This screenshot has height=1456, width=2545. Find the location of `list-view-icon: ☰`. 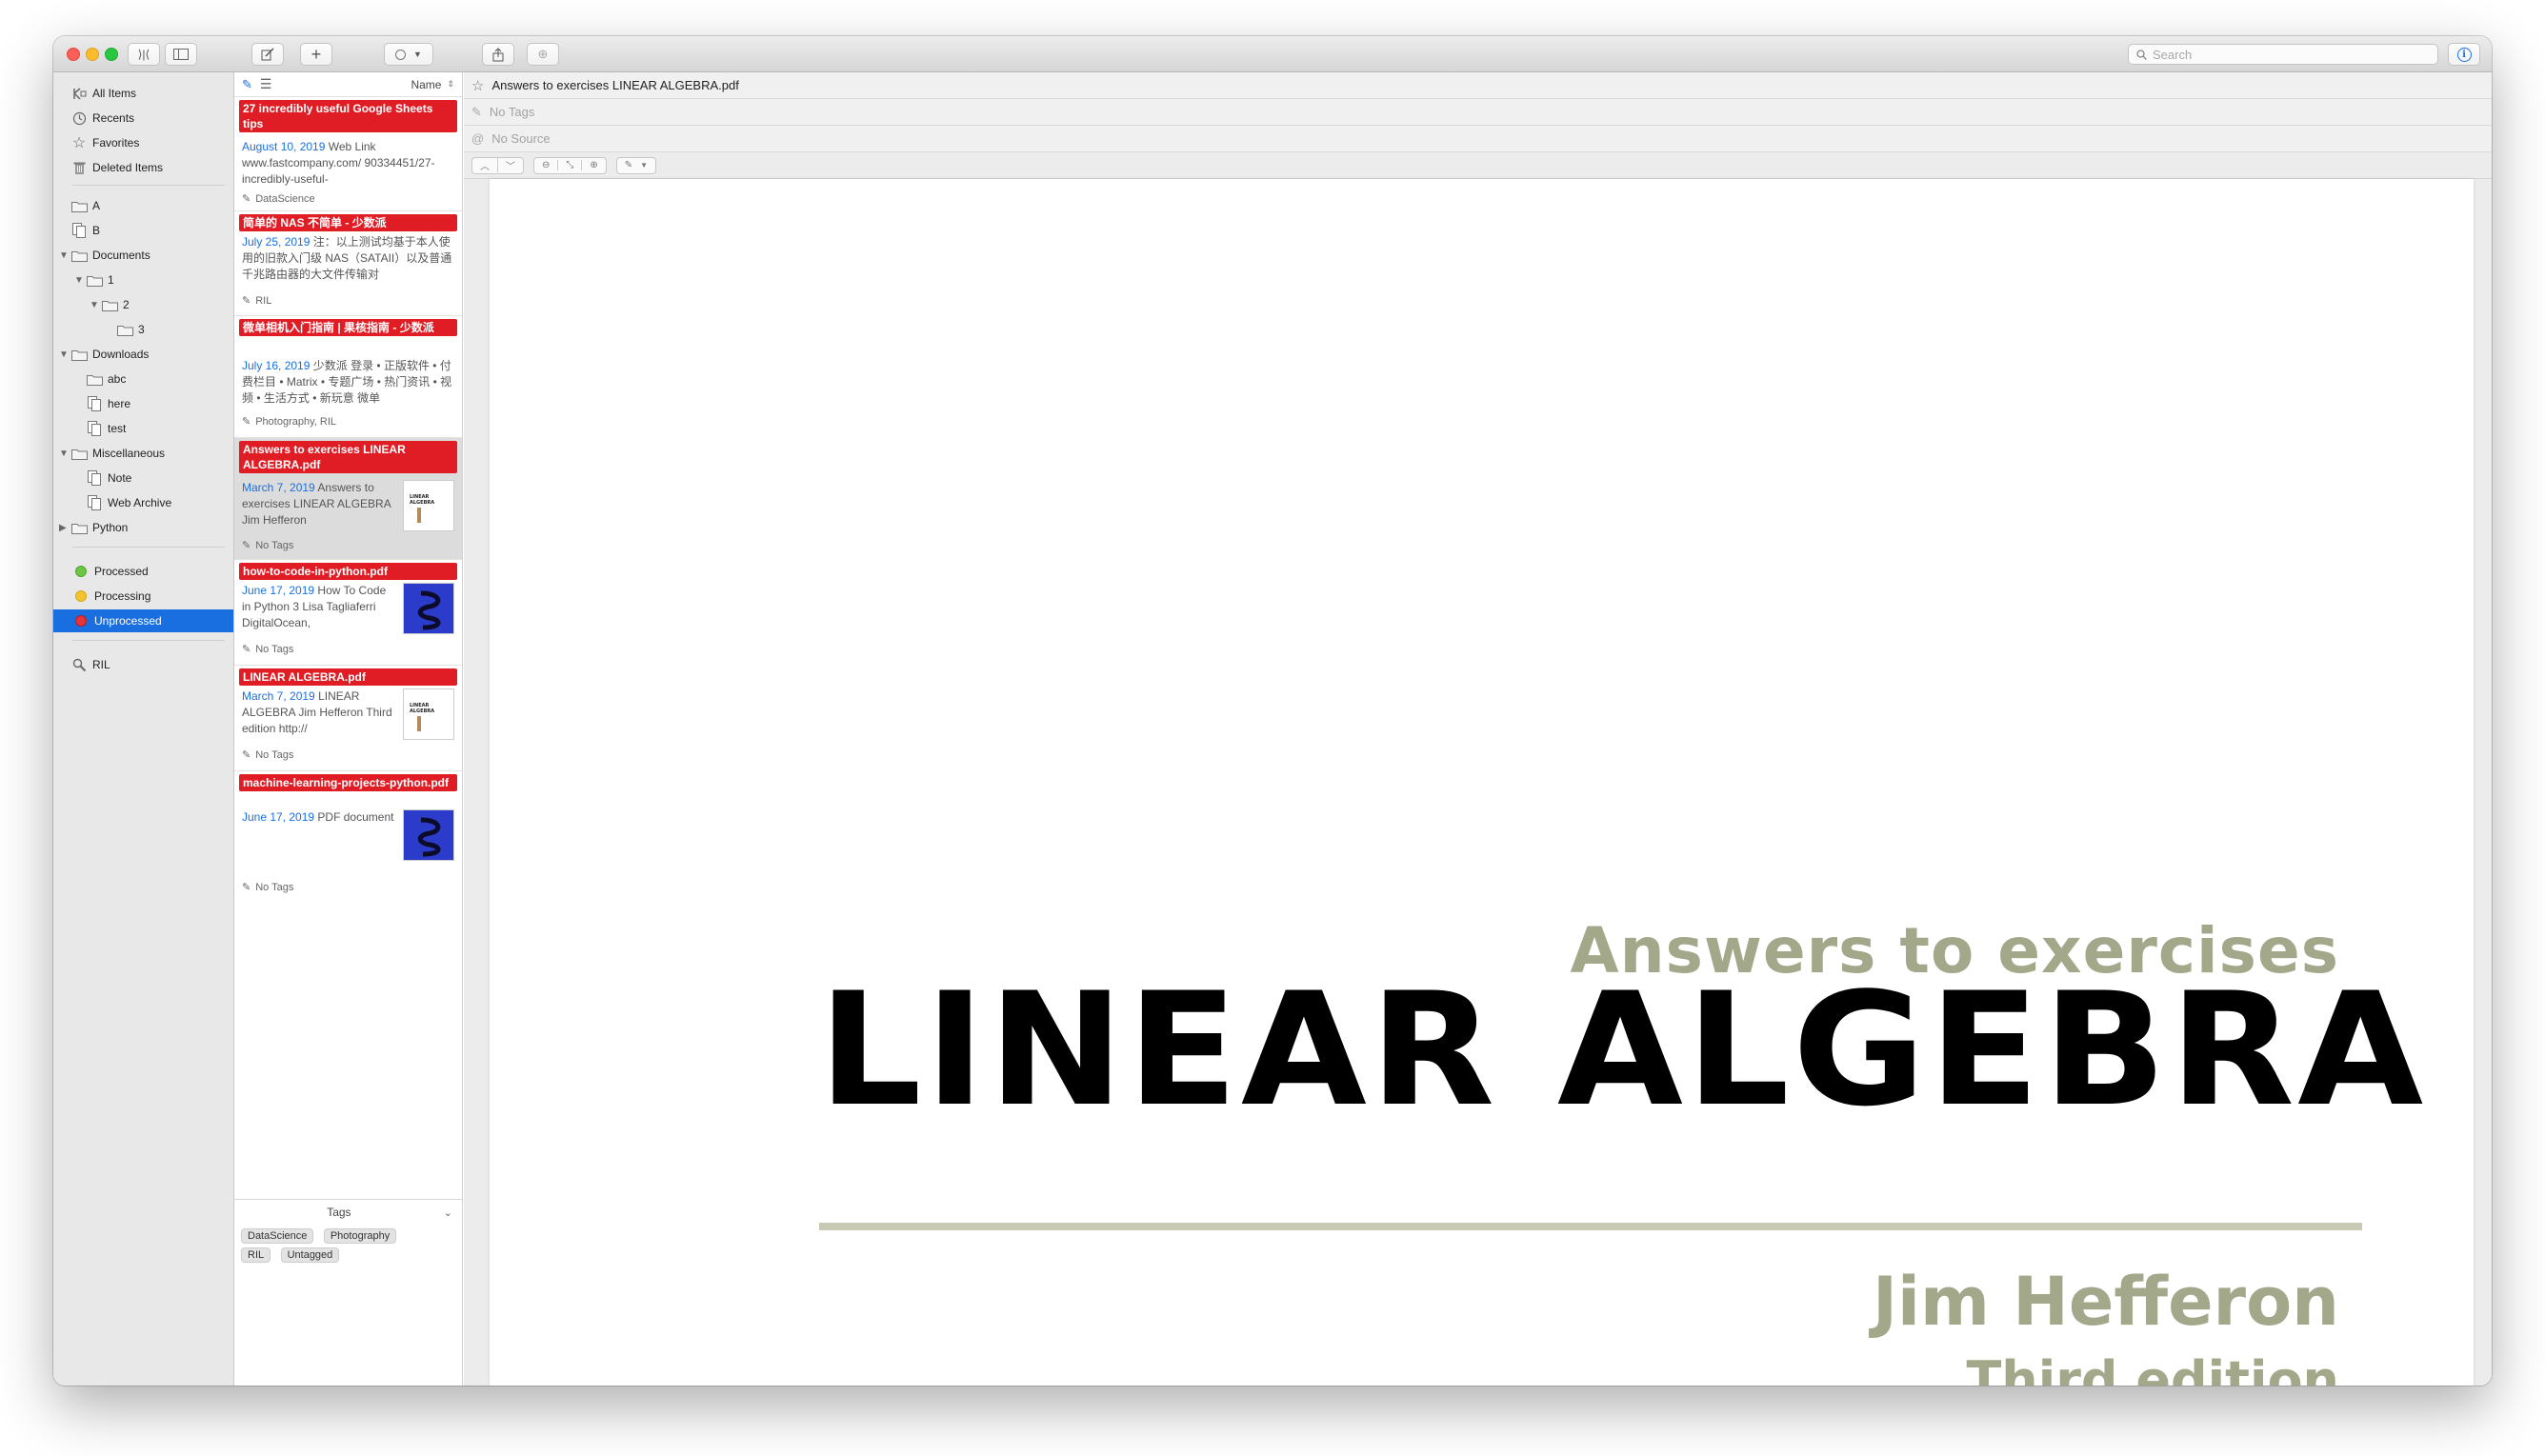

list-view-icon: ☰ is located at coordinates (266, 84).